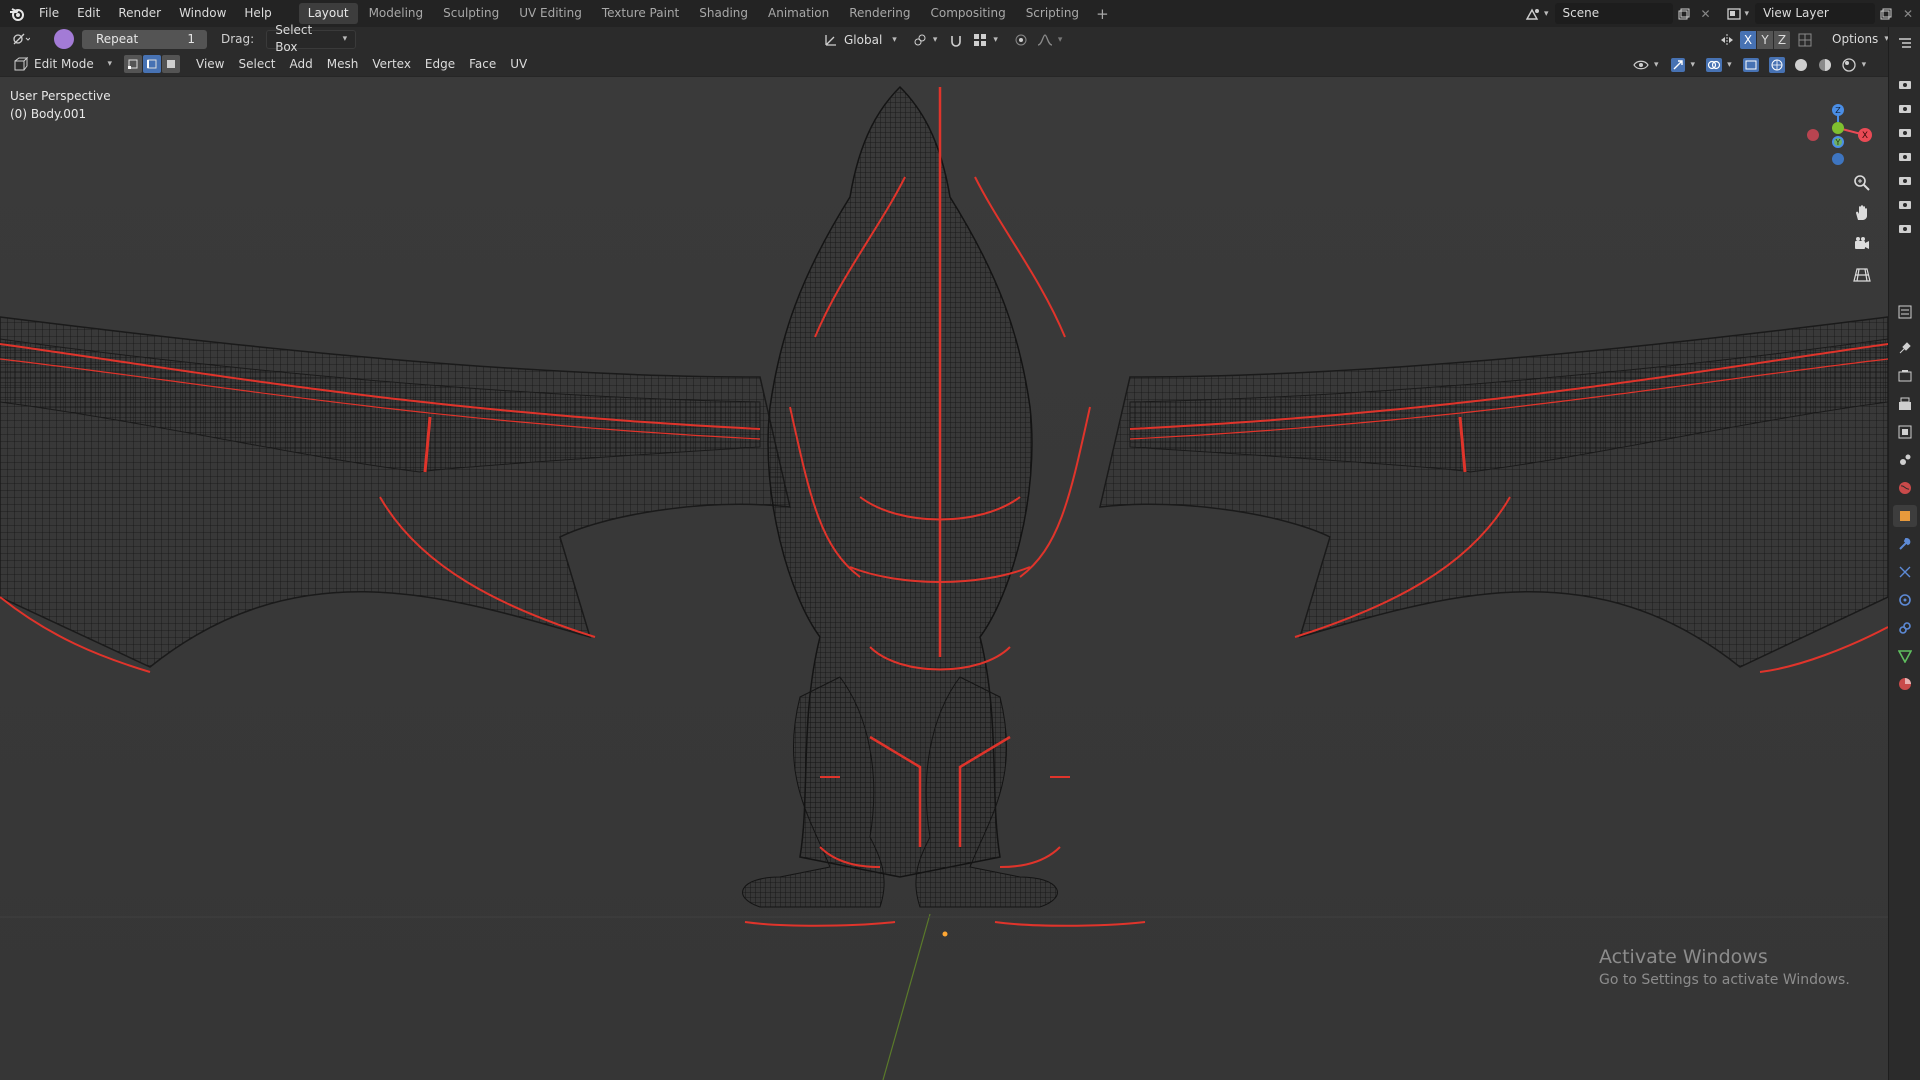 The width and height of the screenshot is (1920, 1080). Describe the element at coordinates (1905, 544) in the screenshot. I see `modifier-properties-icon` at that location.